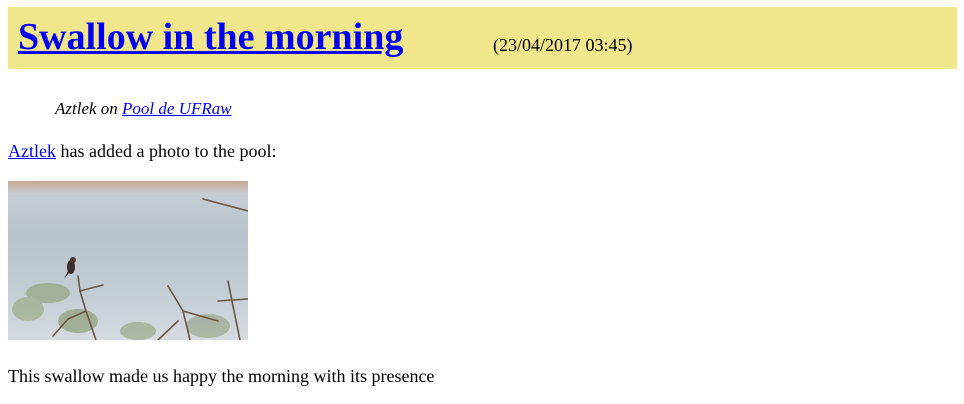  I want to click on byline: Aztlek on Pool de UFRaw, so click(143, 109).